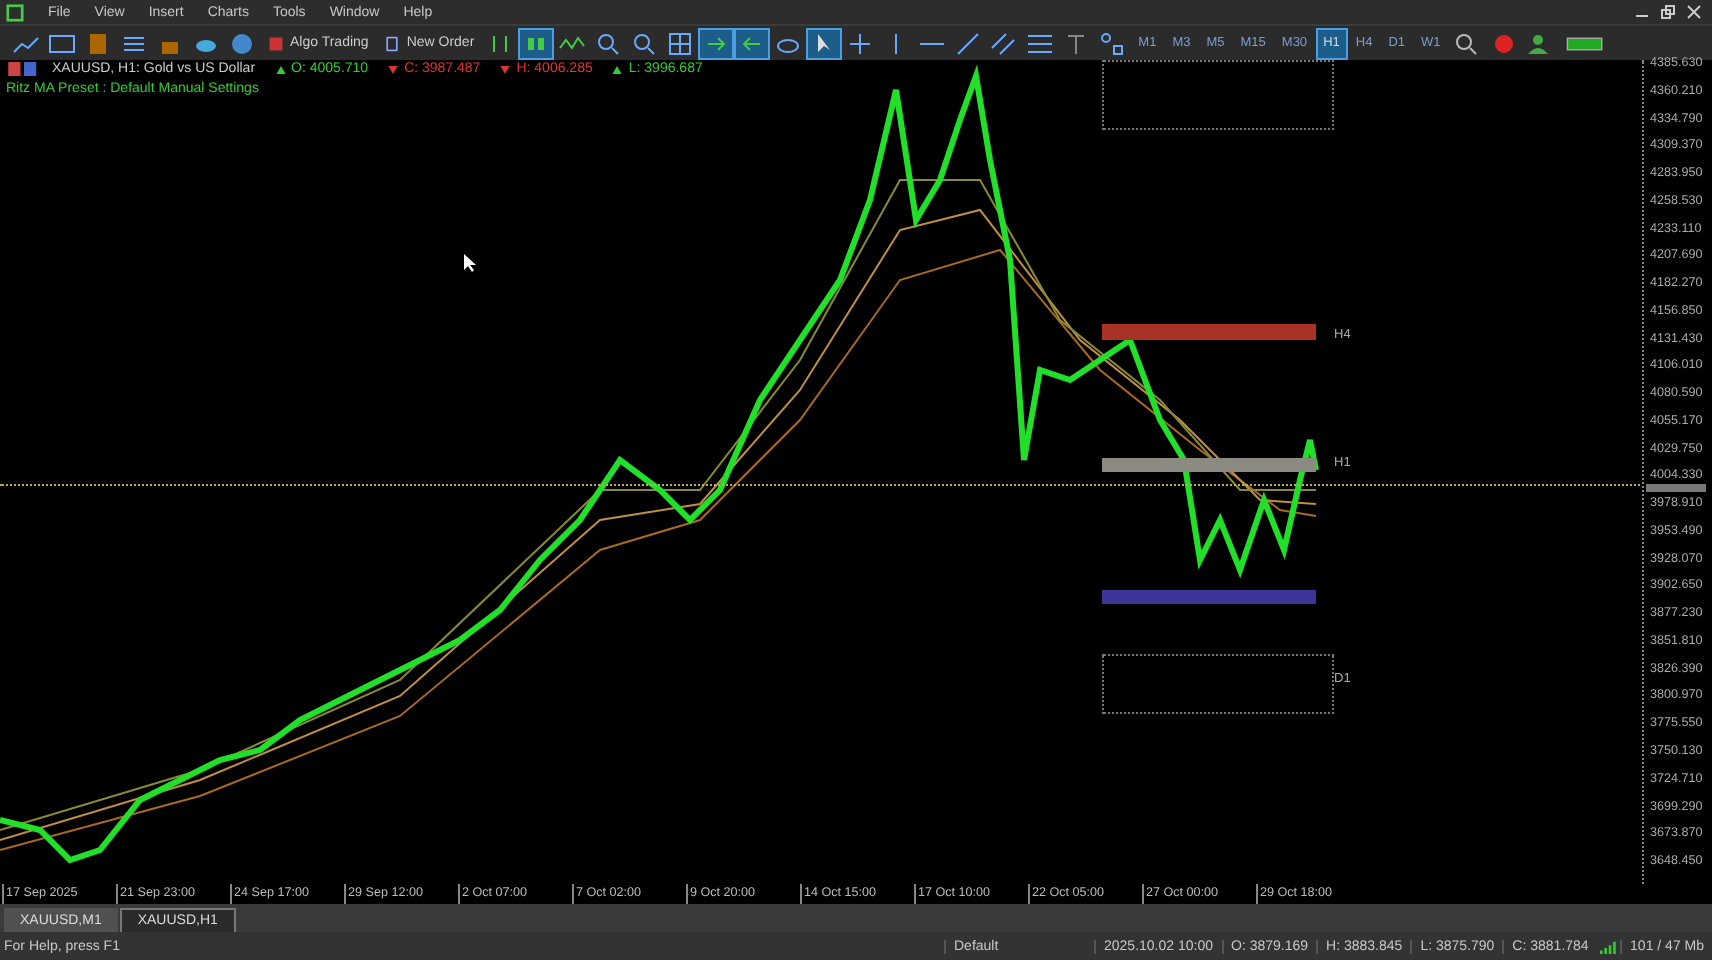  What do you see at coordinates (1040, 43) in the screenshot?
I see `fibonacci-icon` at bounding box center [1040, 43].